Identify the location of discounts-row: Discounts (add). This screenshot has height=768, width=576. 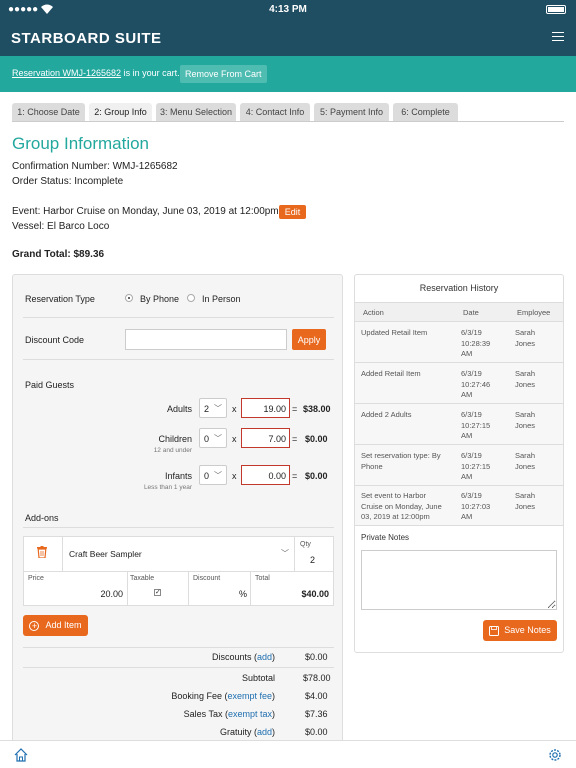
(243, 657).